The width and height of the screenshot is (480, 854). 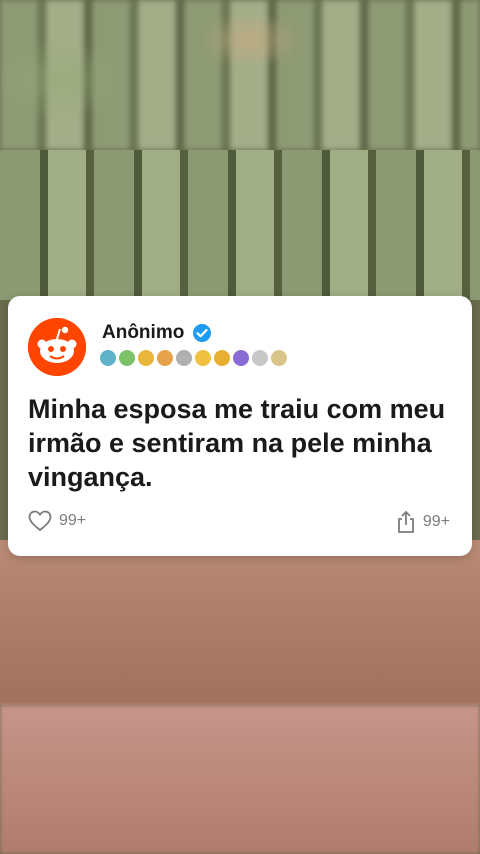 What do you see at coordinates (57, 347) in the screenshot?
I see `reddit-snoo-icon` at bounding box center [57, 347].